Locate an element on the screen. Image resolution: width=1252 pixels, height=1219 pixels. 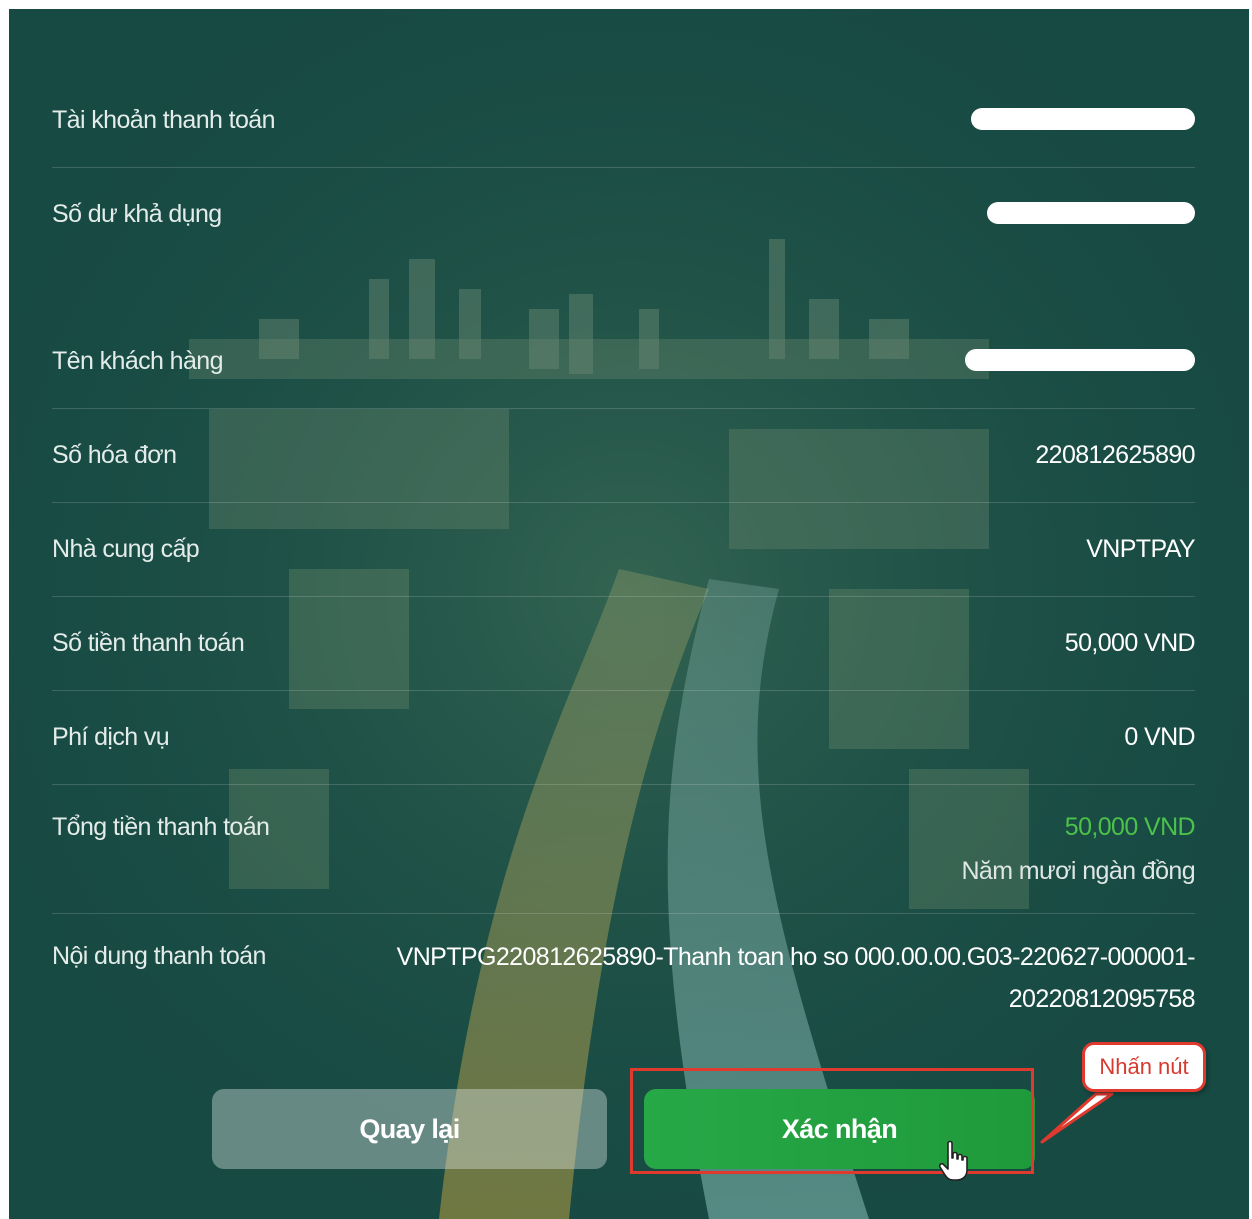
confirm-button-highlight is located at coordinates (832, 1121).